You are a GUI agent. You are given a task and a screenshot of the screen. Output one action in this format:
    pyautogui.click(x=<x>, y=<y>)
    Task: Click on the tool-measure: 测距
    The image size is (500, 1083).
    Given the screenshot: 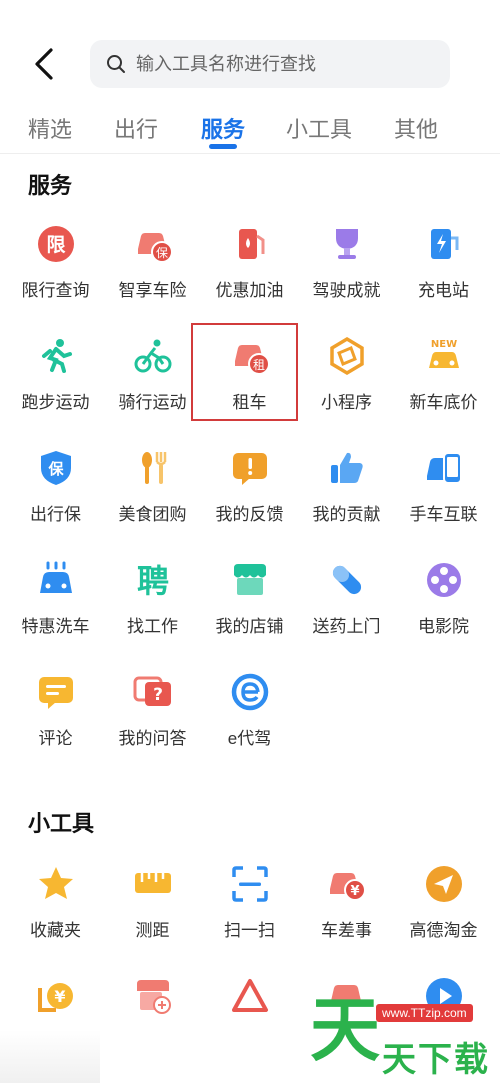 What is the action you would take?
    pyautogui.click(x=152, y=914)
    